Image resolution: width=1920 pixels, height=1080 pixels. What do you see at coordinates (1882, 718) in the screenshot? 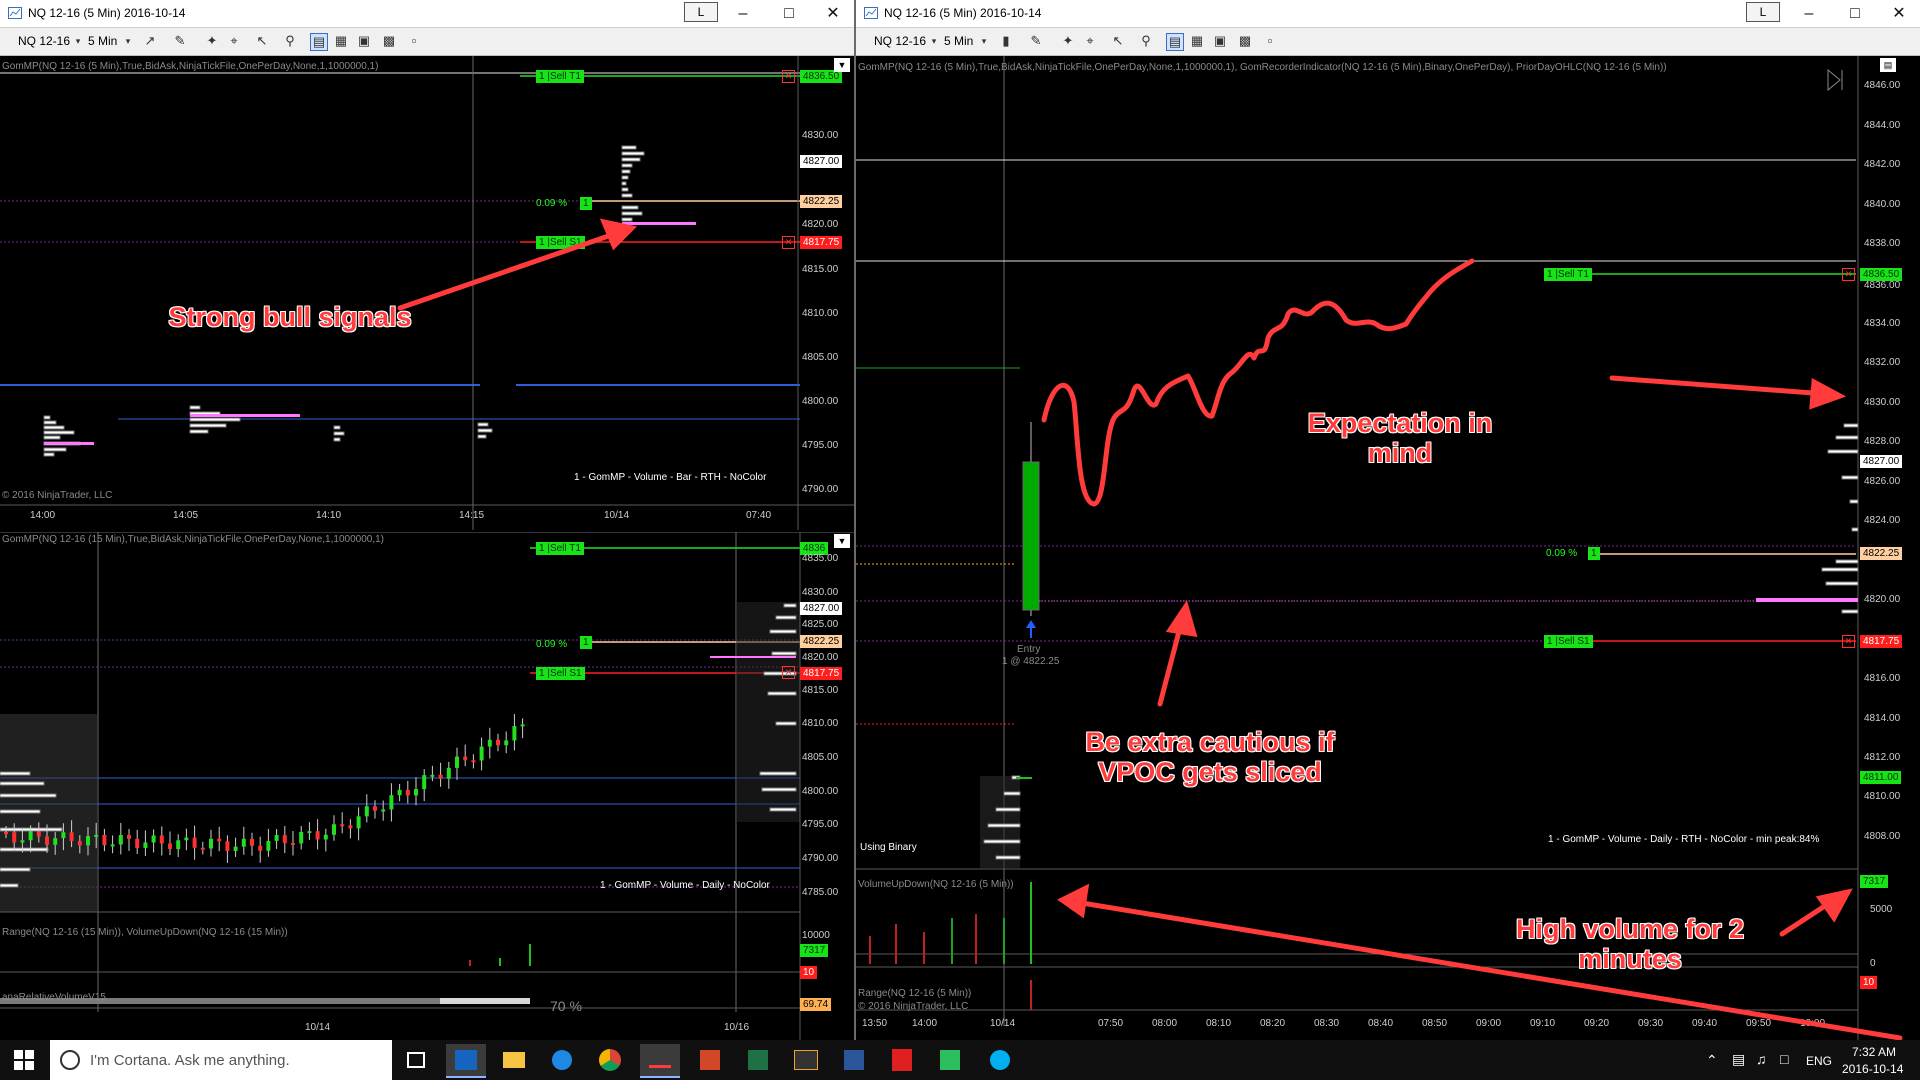
I see `price-tick: 4814.00` at bounding box center [1882, 718].